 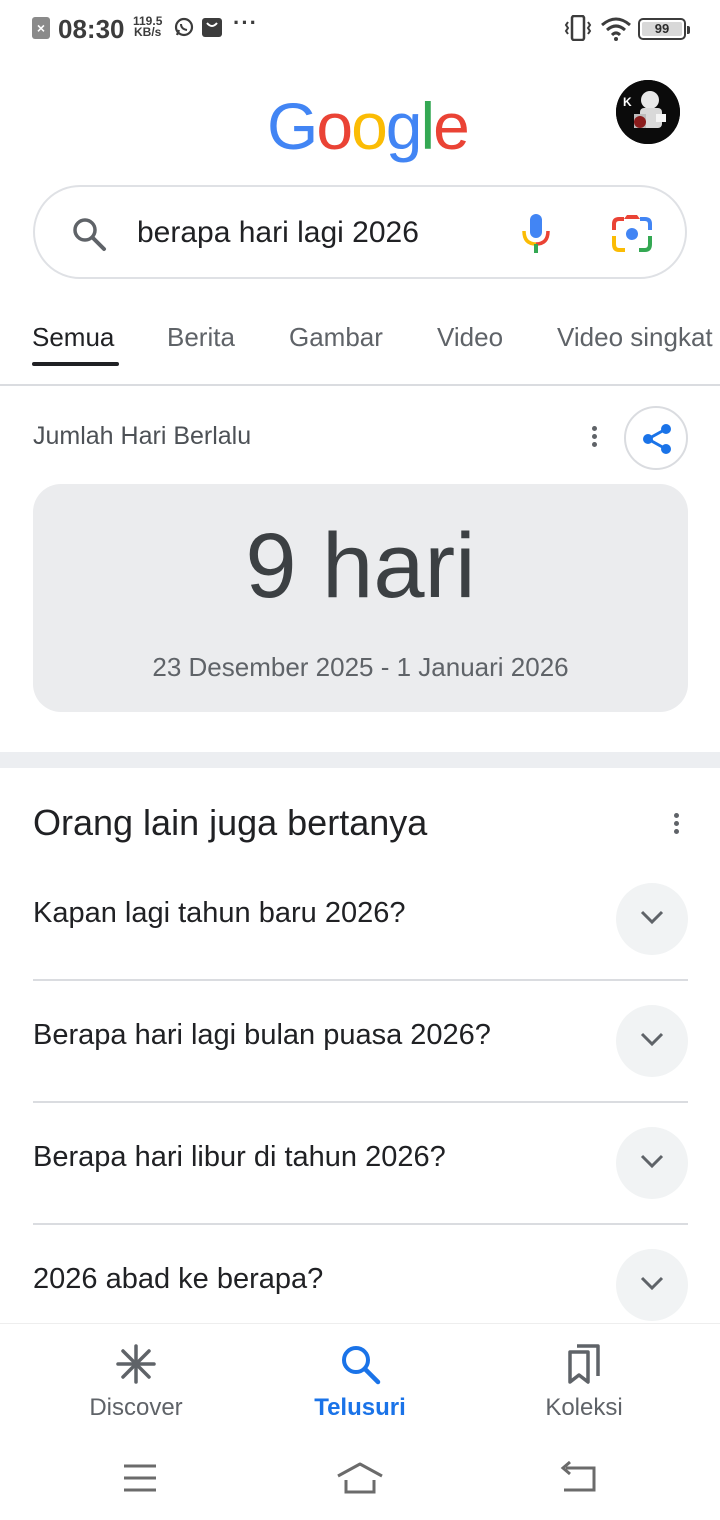 What do you see at coordinates (627, 102) in the screenshot?
I see `svg-text: K` at bounding box center [627, 102].